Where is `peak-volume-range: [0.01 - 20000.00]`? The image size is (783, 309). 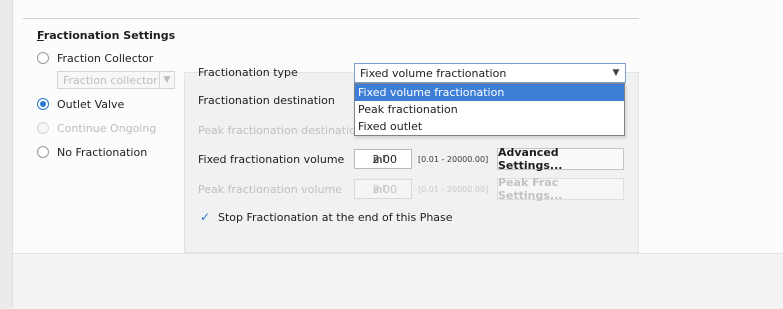
peak-volume-range: [0.01 - 20000.00] is located at coordinates (453, 189).